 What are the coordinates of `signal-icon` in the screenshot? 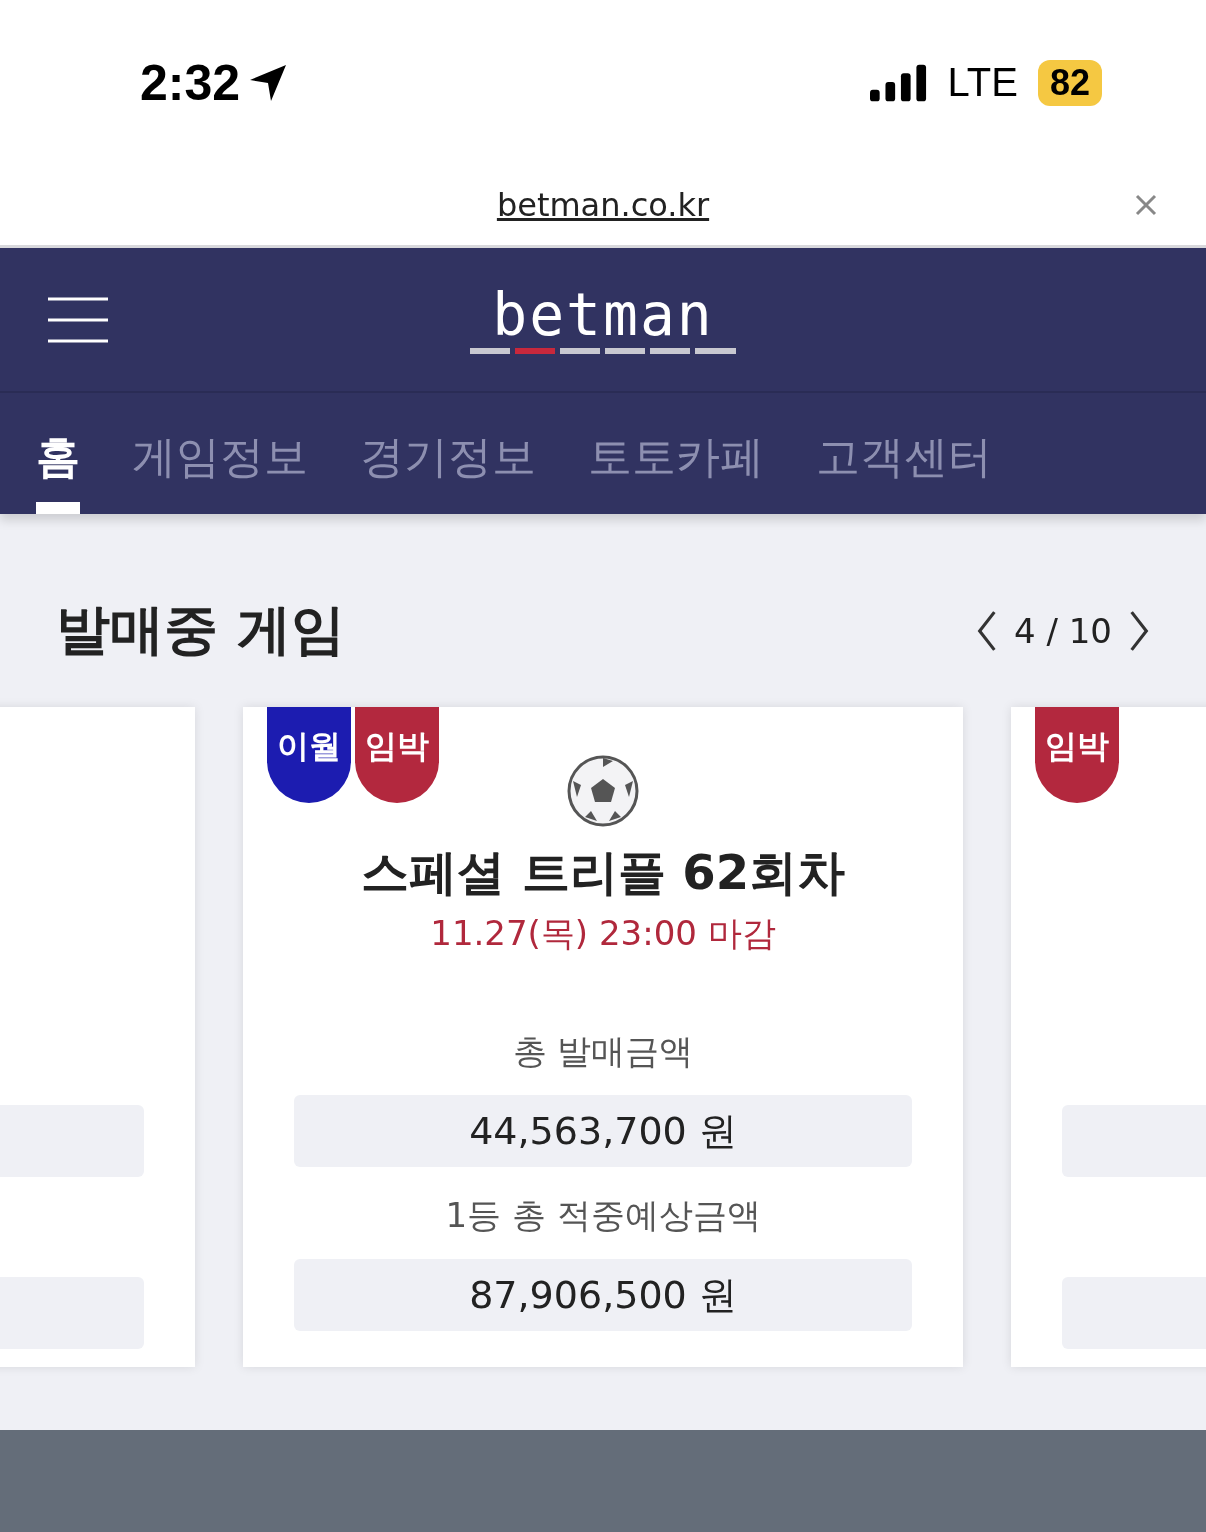 It's located at (898, 82).